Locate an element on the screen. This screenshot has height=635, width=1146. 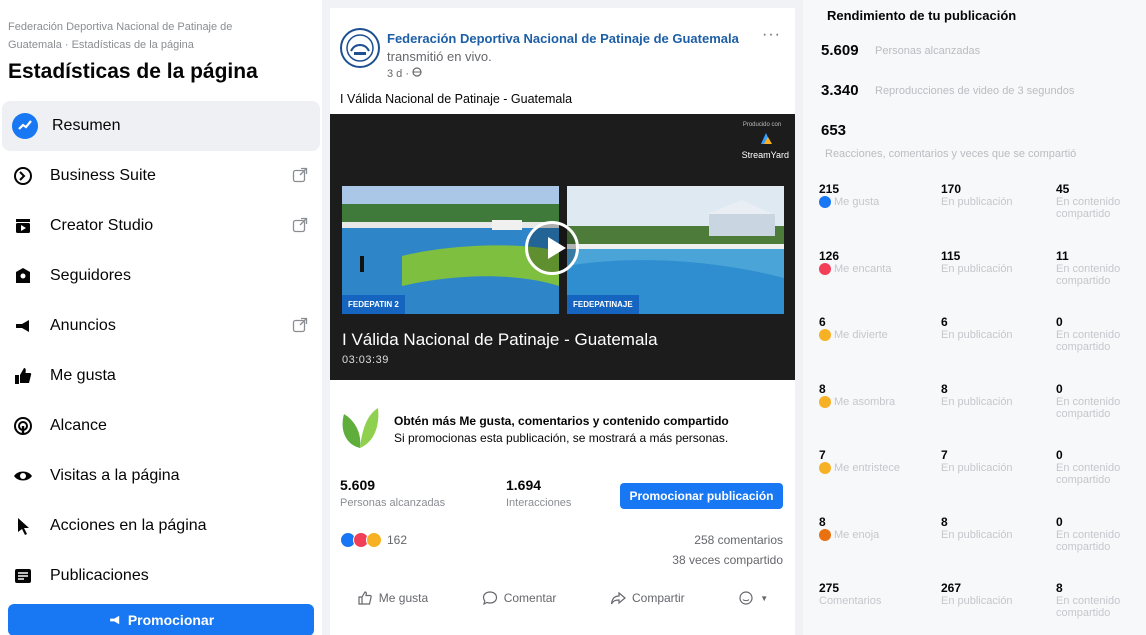
haha-reaction-icon is located at coordinates (374, 540).